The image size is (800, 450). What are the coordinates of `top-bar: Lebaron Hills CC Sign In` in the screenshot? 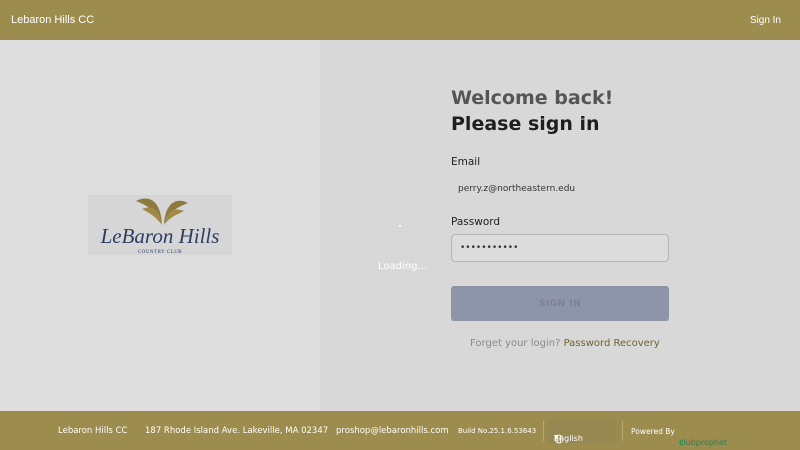 It's located at (400, 20).